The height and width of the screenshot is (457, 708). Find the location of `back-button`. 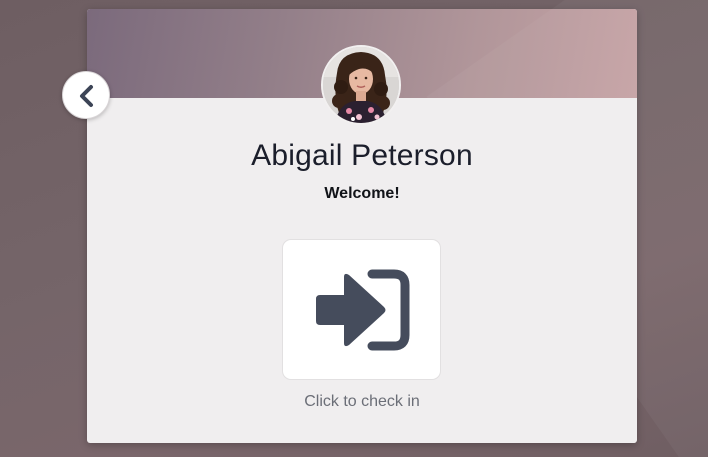

back-button is located at coordinates (86, 95).